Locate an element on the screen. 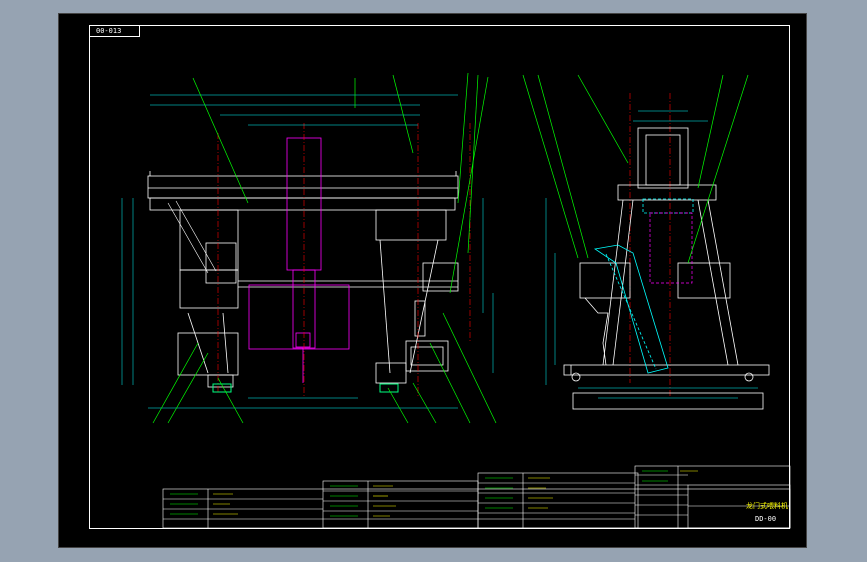 The height and width of the screenshot is (562, 867). side-view is located at coordinates (666, 268).